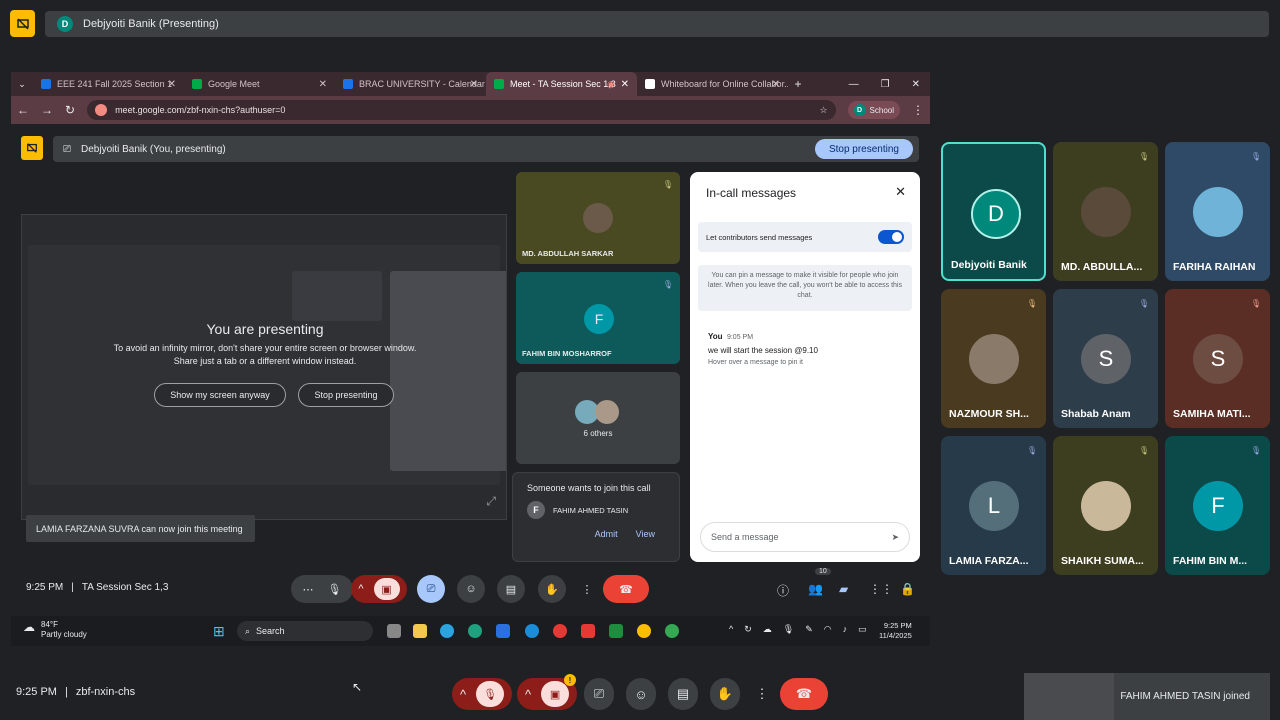 This screenshot has height=720, width=1280. Describe the element at coordinates (881, 589) in the screenshot. I see `activities-icon: ⋮⋮` at that location.